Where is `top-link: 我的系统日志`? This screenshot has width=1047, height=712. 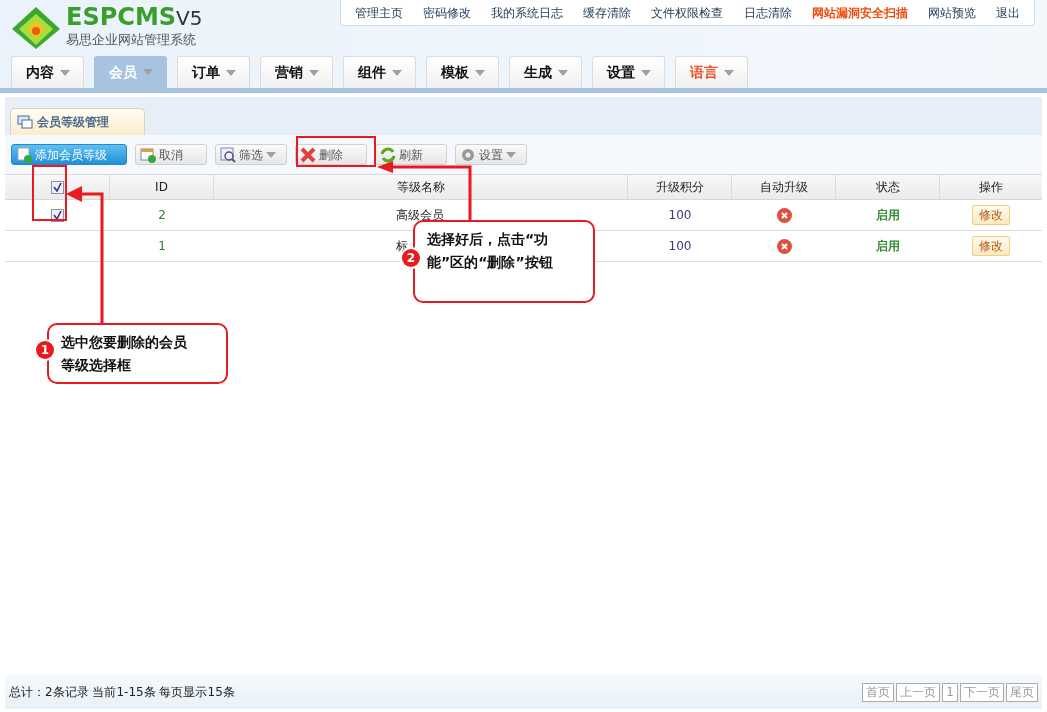 top-link: 我的系统日志 is located at coordinates (527, 12).